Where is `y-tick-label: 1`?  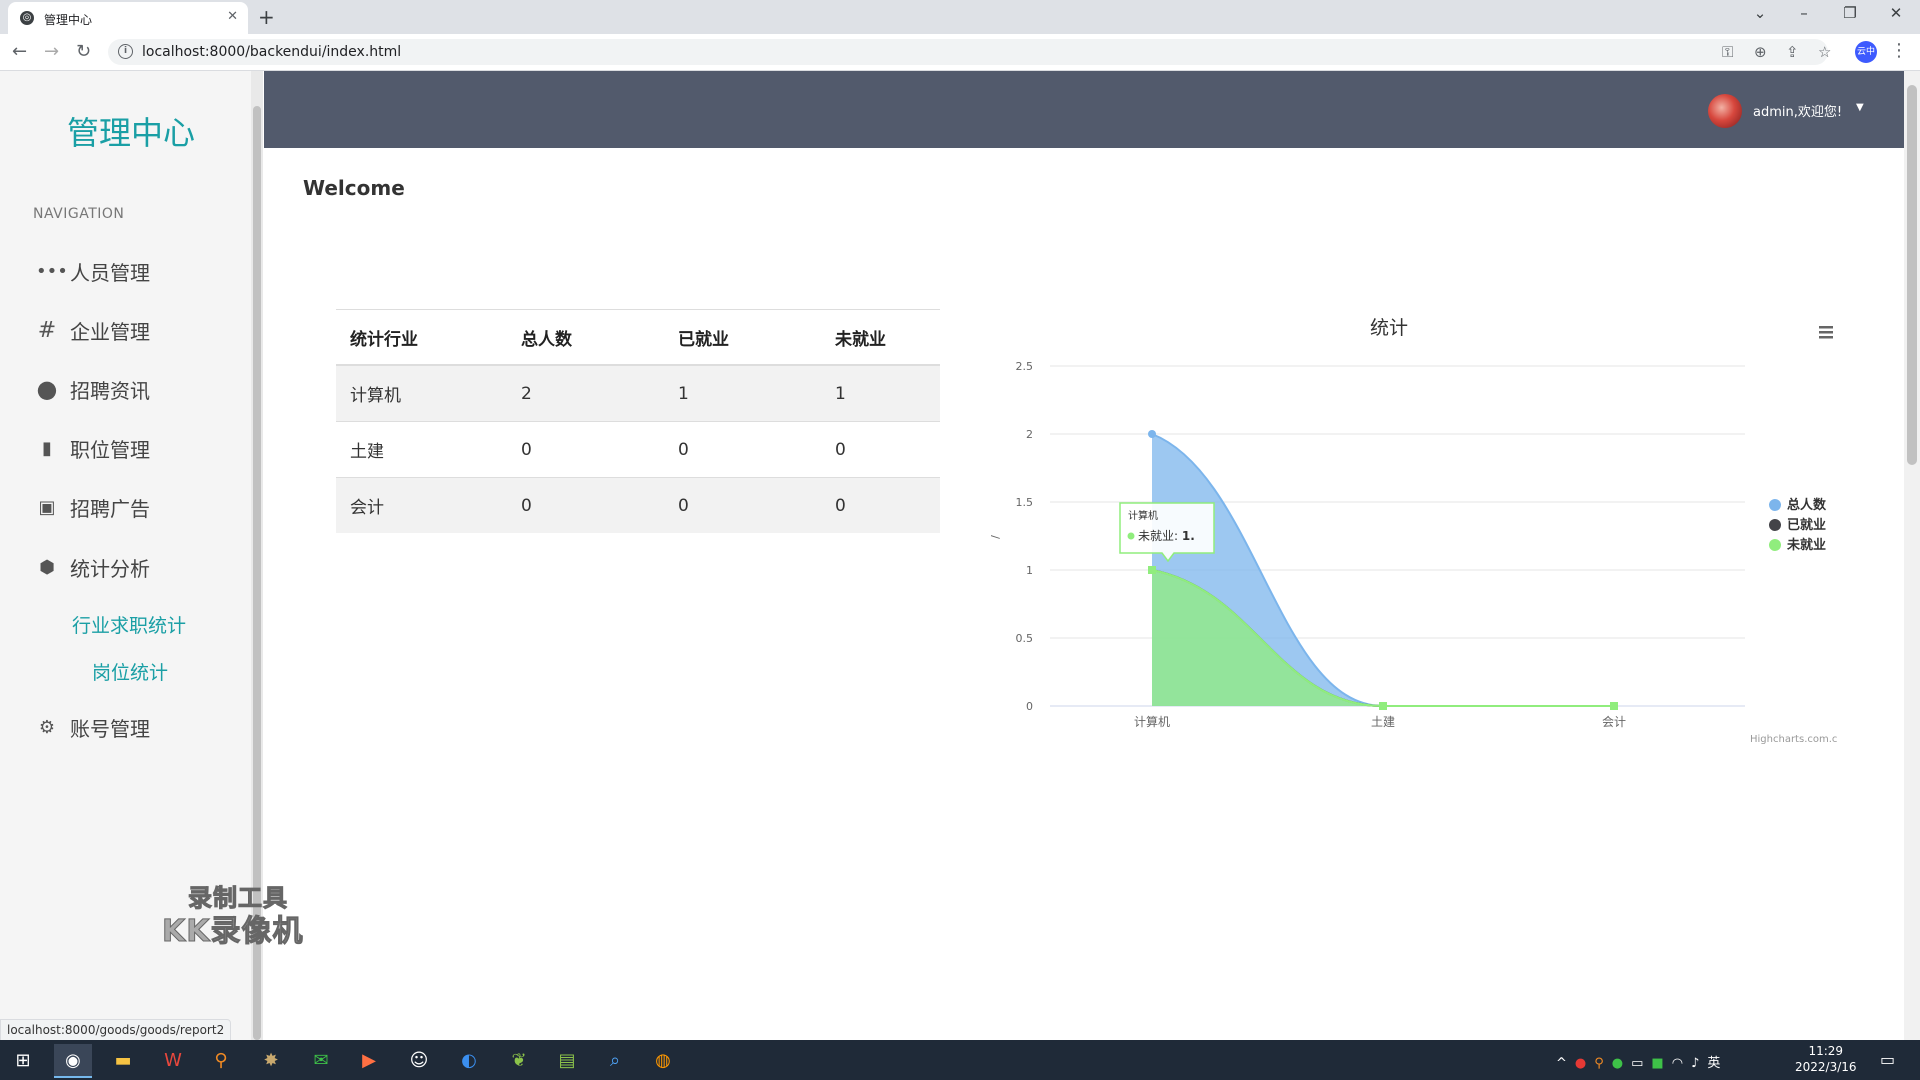 y-tick-label: 1 is located at coordinates (1029, 570).